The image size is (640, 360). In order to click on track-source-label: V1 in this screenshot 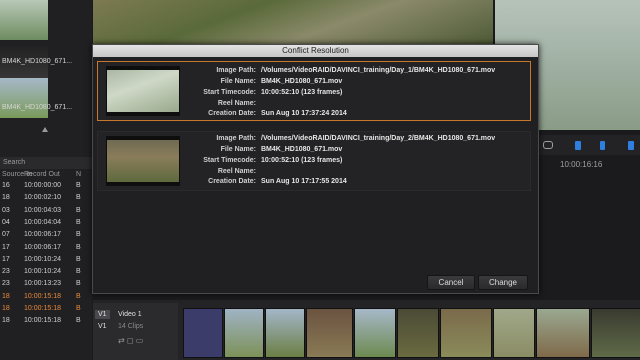, I will do `click(102, 314)`.